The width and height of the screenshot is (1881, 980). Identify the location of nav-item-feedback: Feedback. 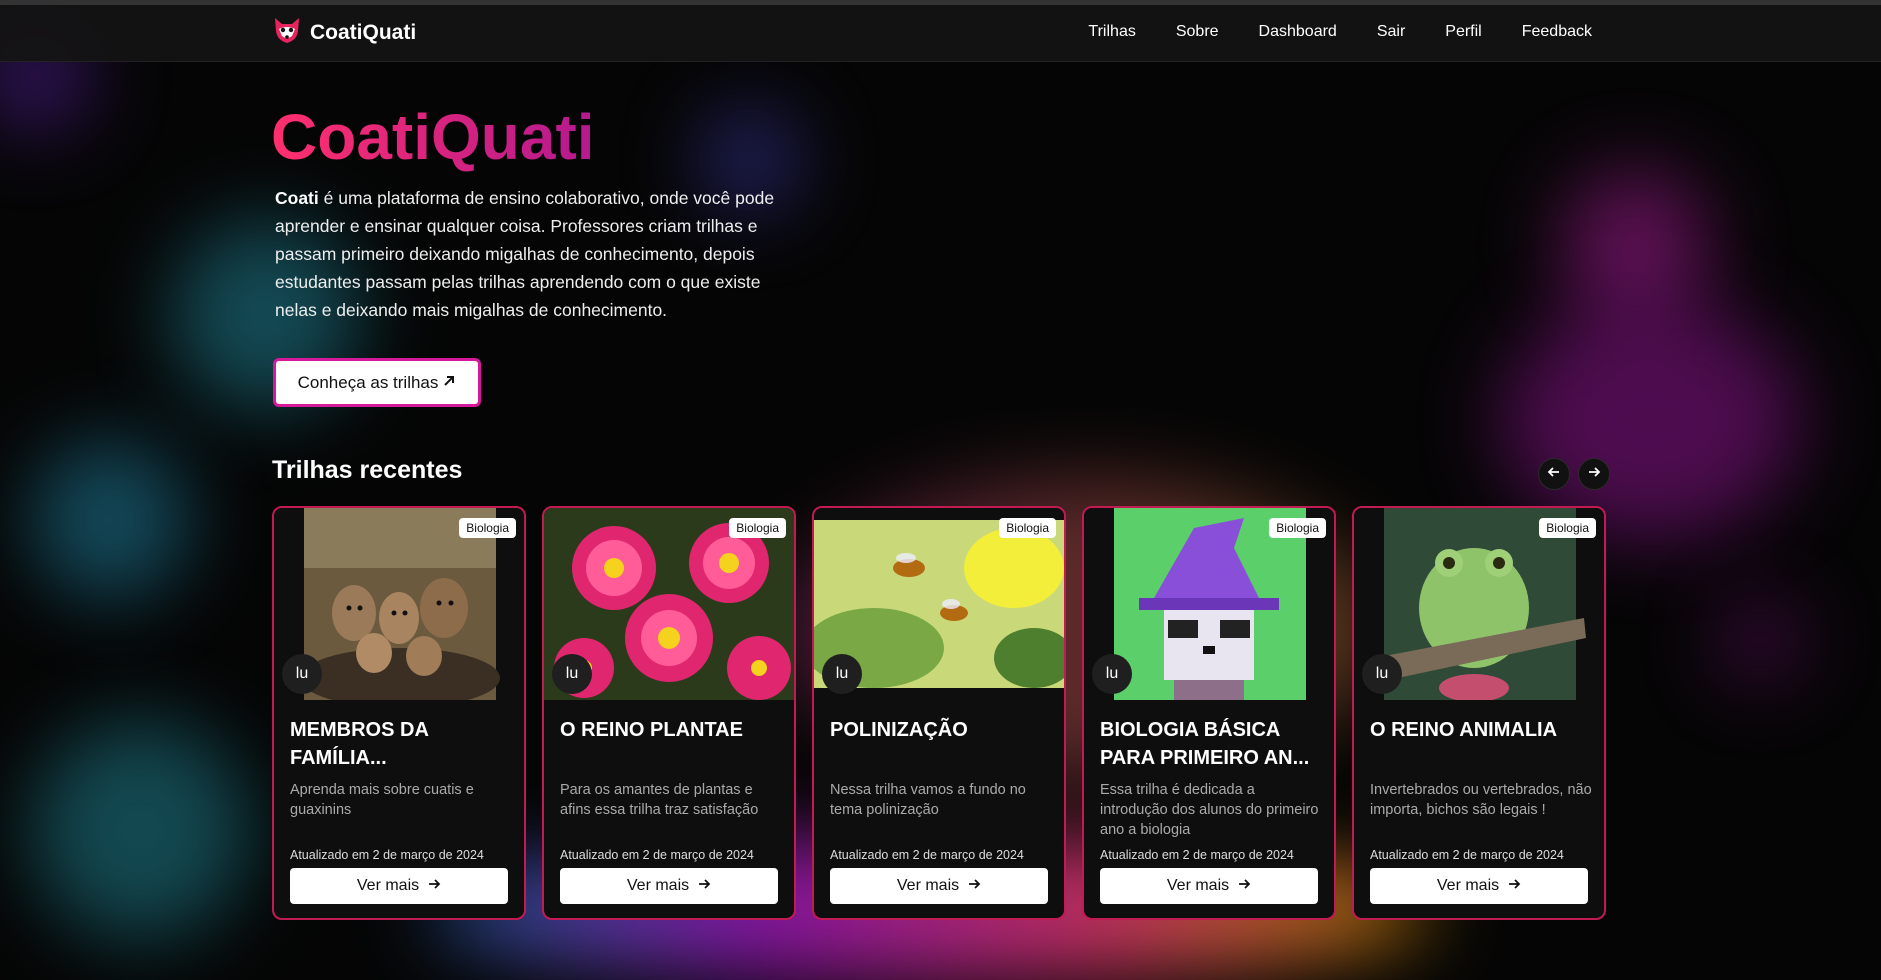
(1557, 32).